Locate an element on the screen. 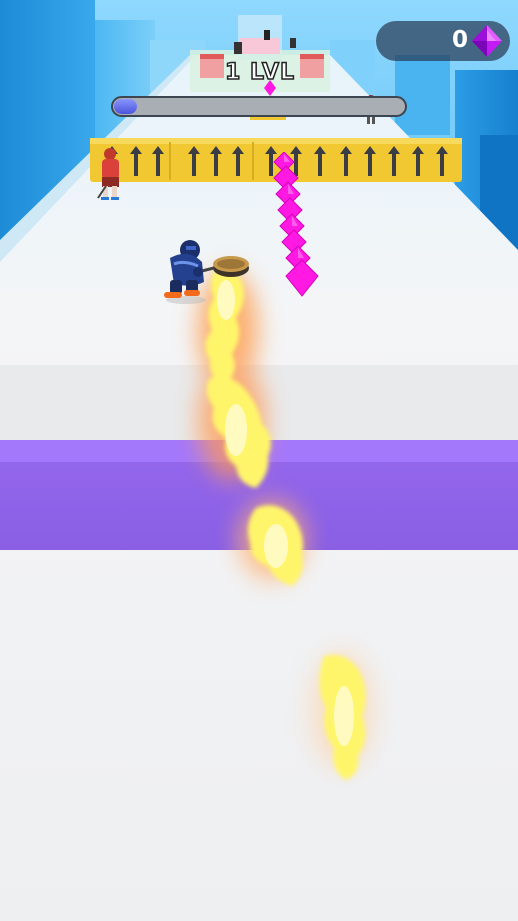  gem-count: 0 is located at coordinates (459, 40).